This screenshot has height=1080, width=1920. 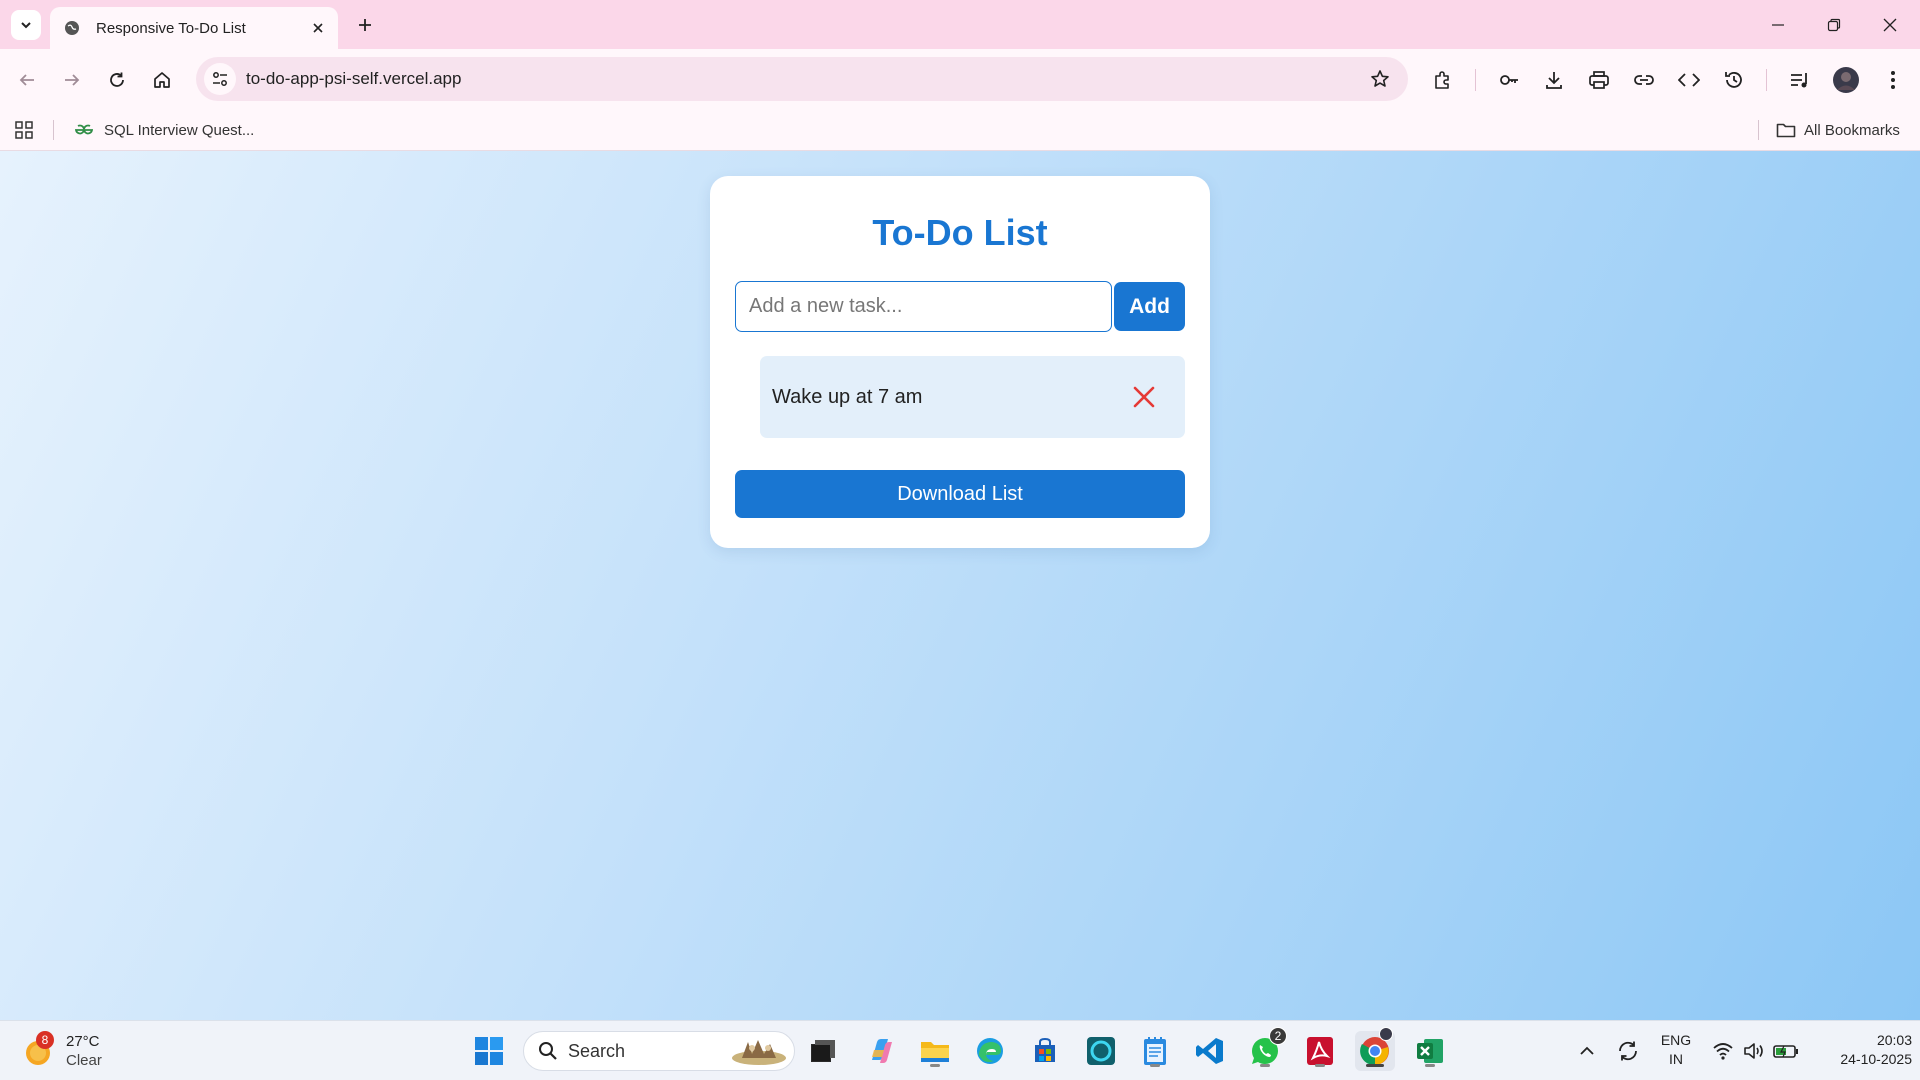 I want to click on minimize-icon, so click(x=1778, y=24).